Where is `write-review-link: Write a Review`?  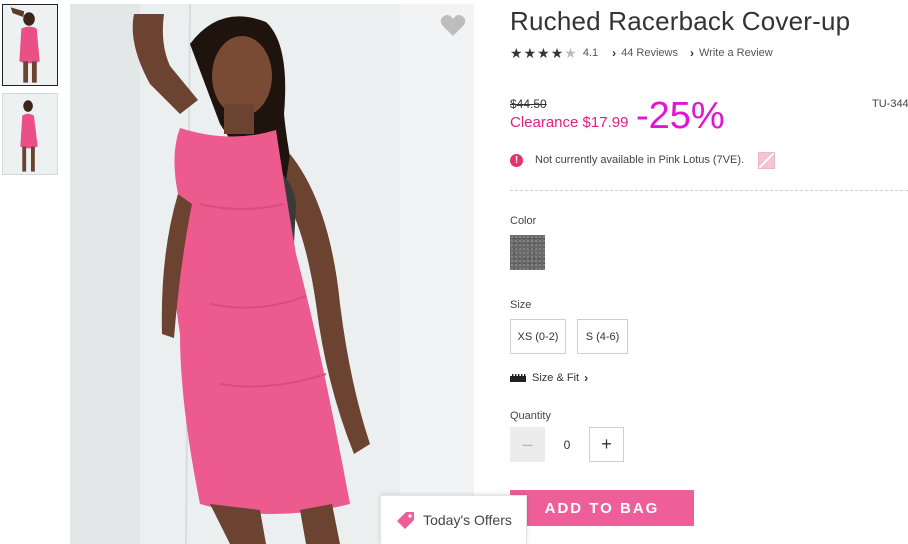 write-review-link: Write a Review is located at coordinates (736, 53).